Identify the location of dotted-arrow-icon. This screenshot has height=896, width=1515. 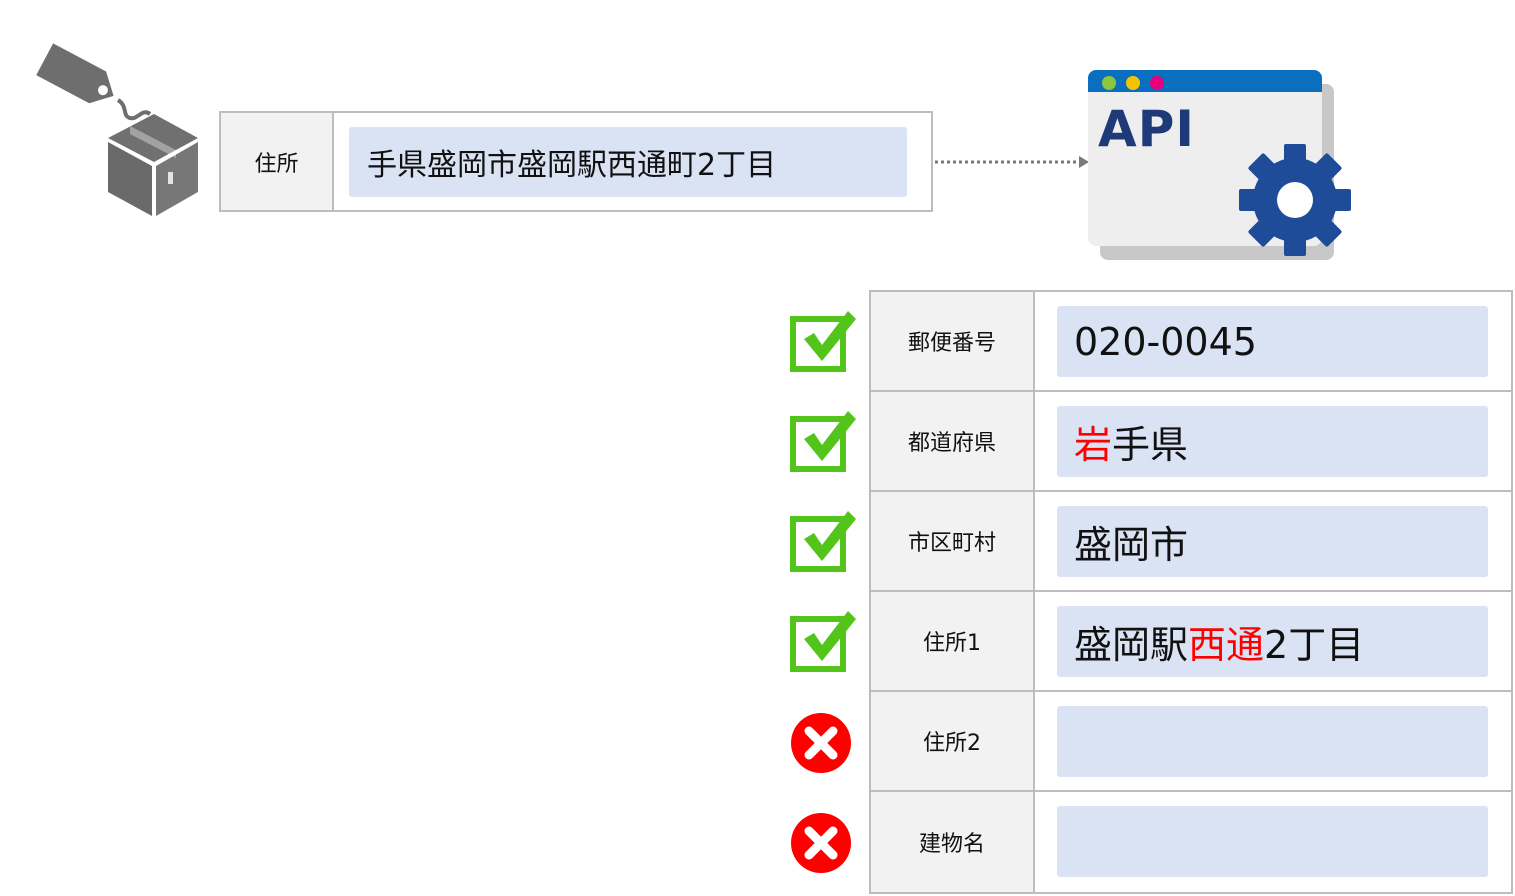
(1012, 162).